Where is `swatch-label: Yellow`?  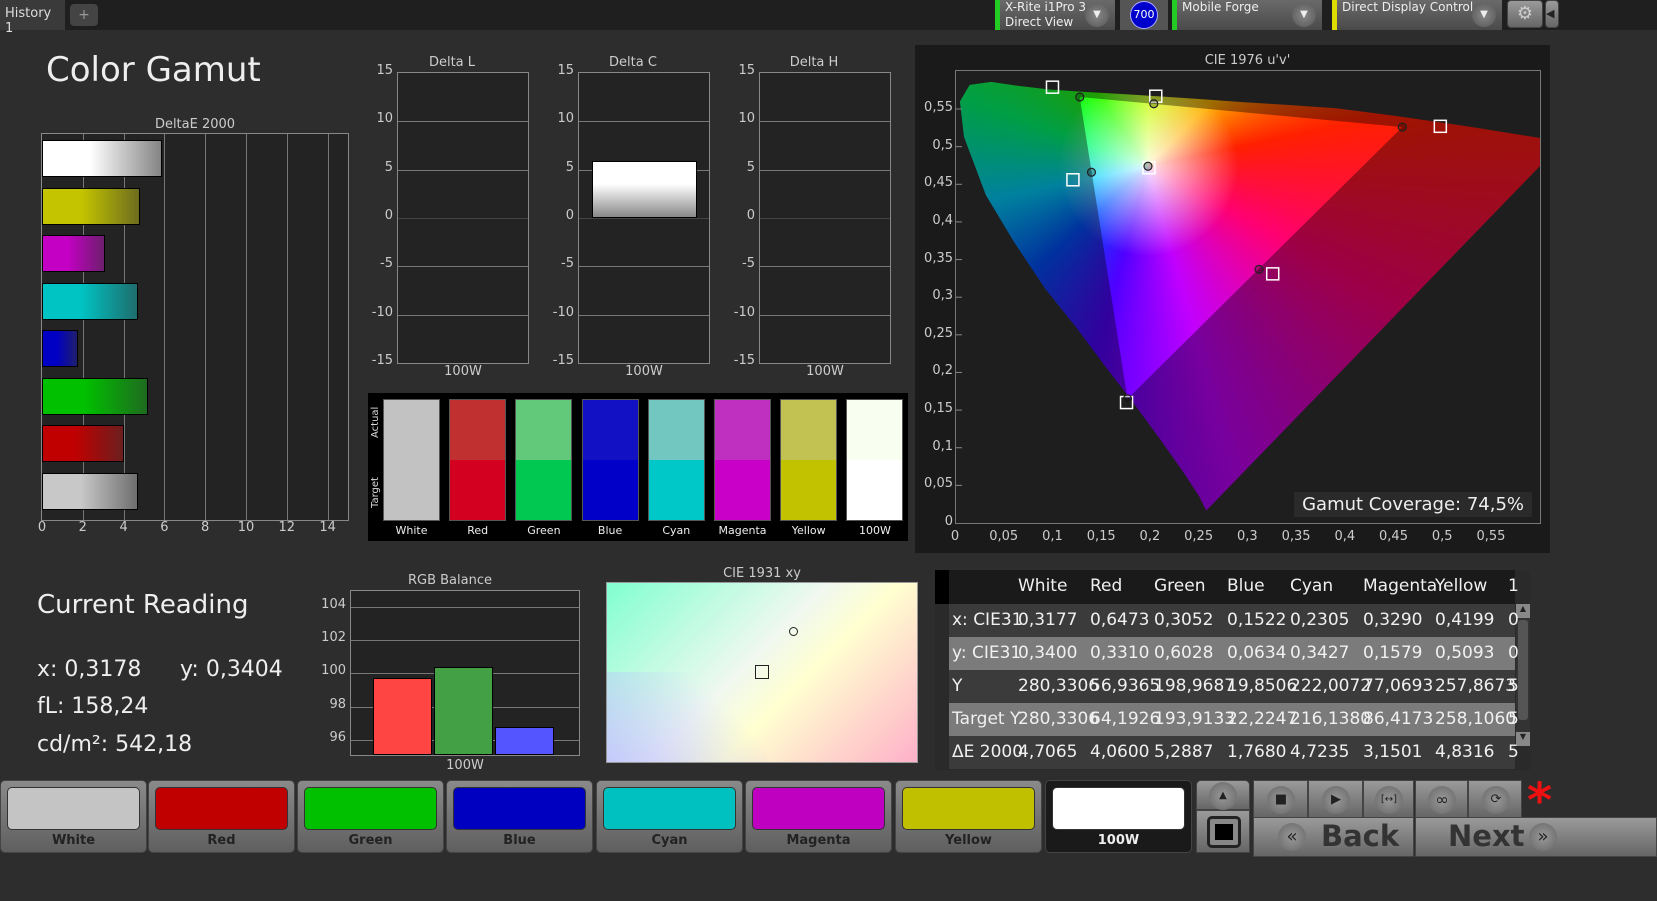 swatch-label: Yellow is located at coordinates (808, 530).